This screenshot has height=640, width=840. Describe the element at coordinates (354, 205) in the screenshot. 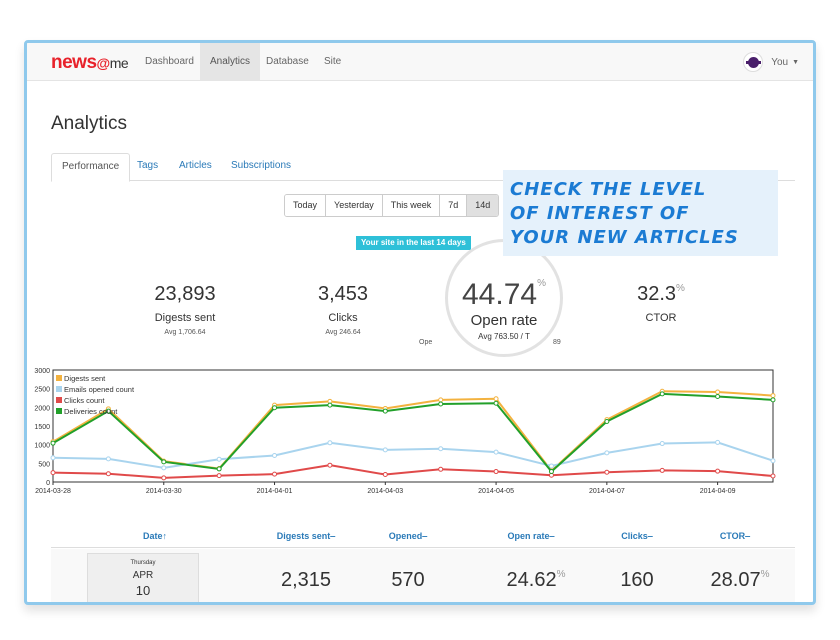

I see `range-yesterday-button: Yesterday` at that location.